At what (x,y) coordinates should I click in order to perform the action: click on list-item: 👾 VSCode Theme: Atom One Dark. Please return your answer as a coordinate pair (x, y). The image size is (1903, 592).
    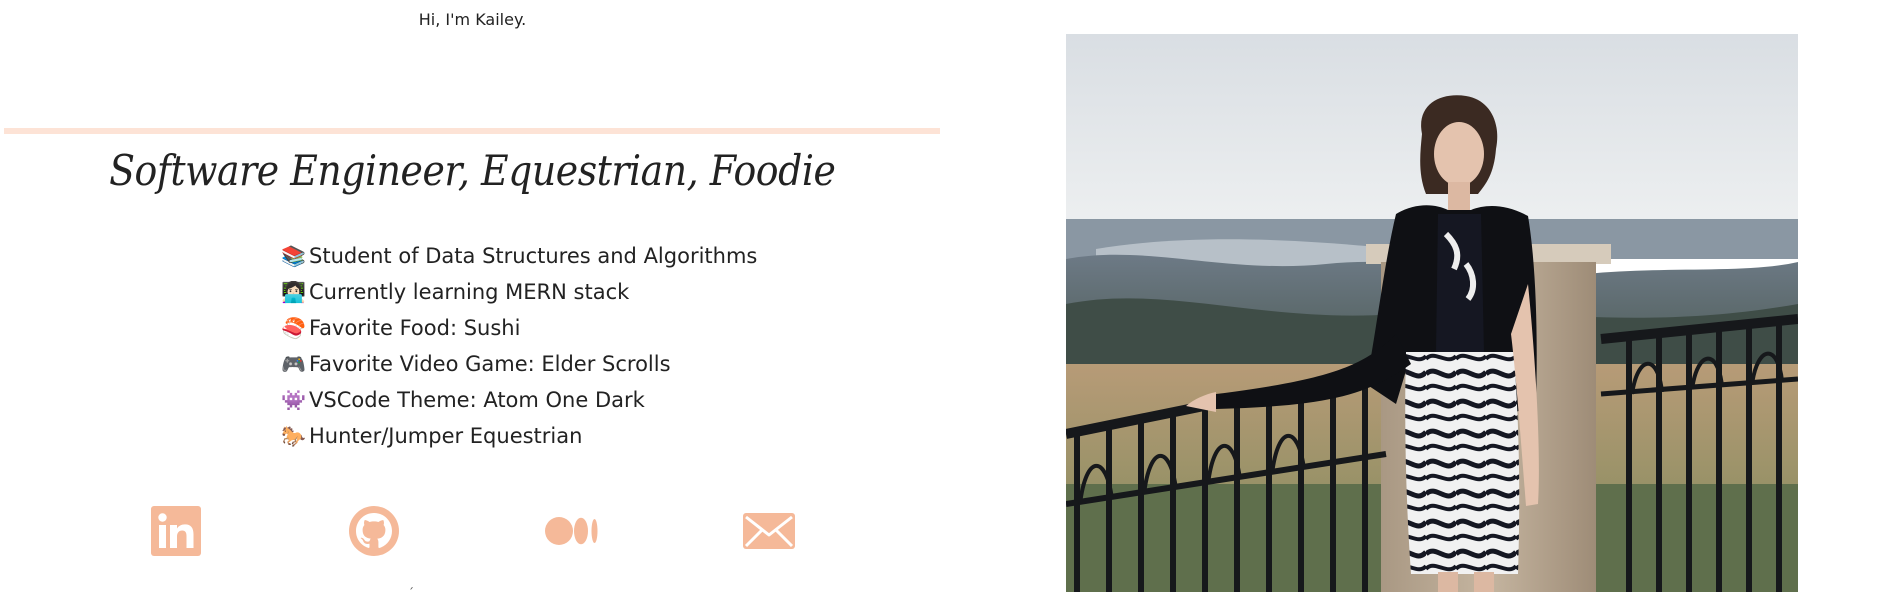
    Looking at the image, I should click on (519, 400).